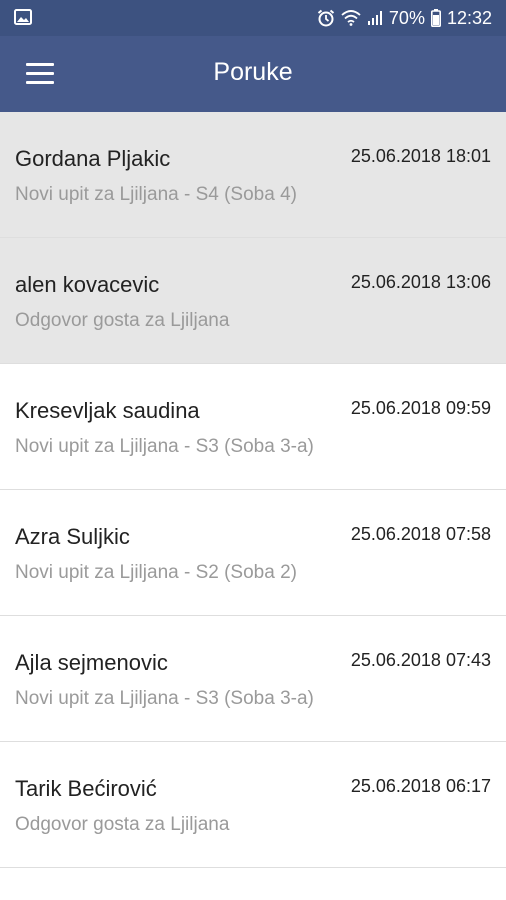 This screenshot has width=506, height=900. Describe the element at coordinates (435, 18) in the screenshot. I see `battery-icon` at that location.